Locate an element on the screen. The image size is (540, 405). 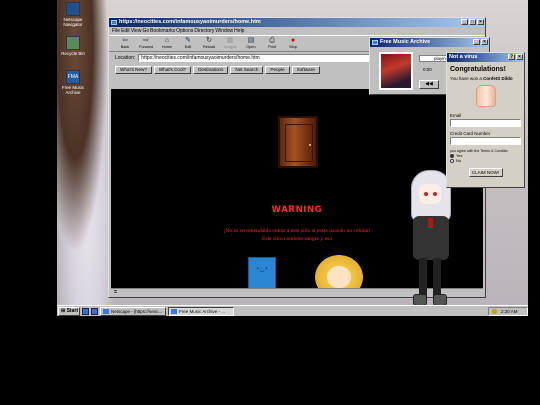
music-minimize-button: _ is located at coordinates (476, 42).